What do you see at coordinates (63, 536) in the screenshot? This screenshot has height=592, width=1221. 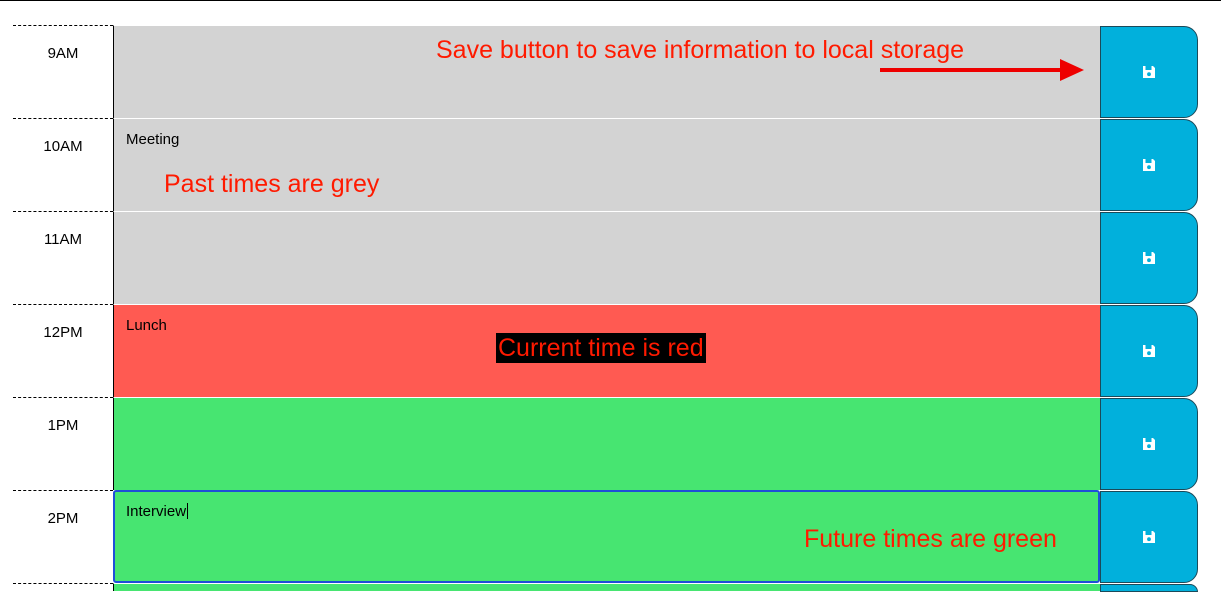 I see `hour-label: 2PM` at bounding box center [63, 536].